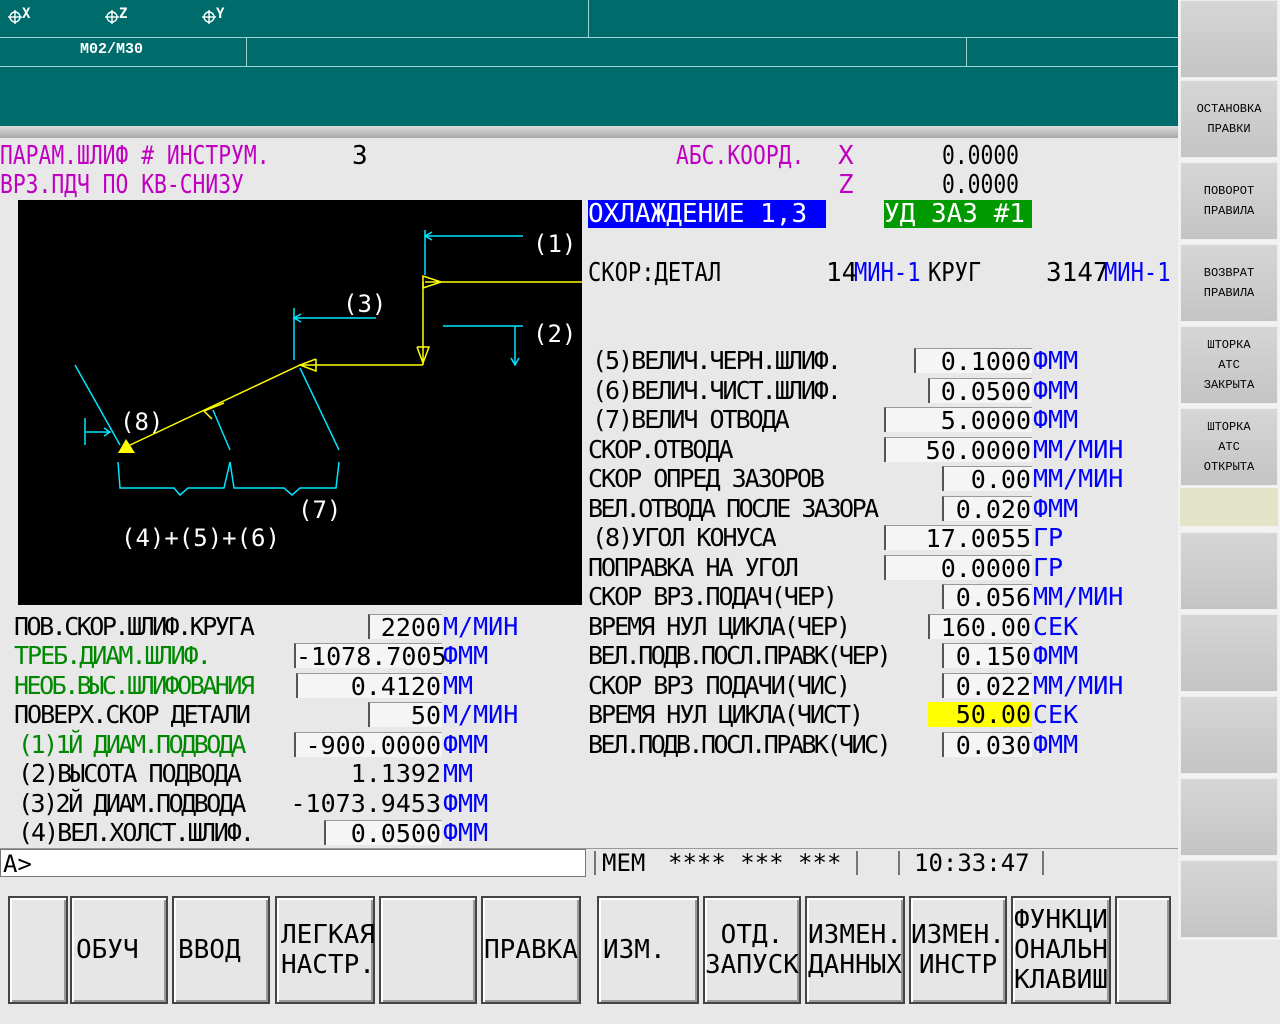 This screenshot has width=1280, height=1024. Describe the element at coordinates (981, 156) in the screenshot. I see `x-coordinate-value: 0.0000` at that location.